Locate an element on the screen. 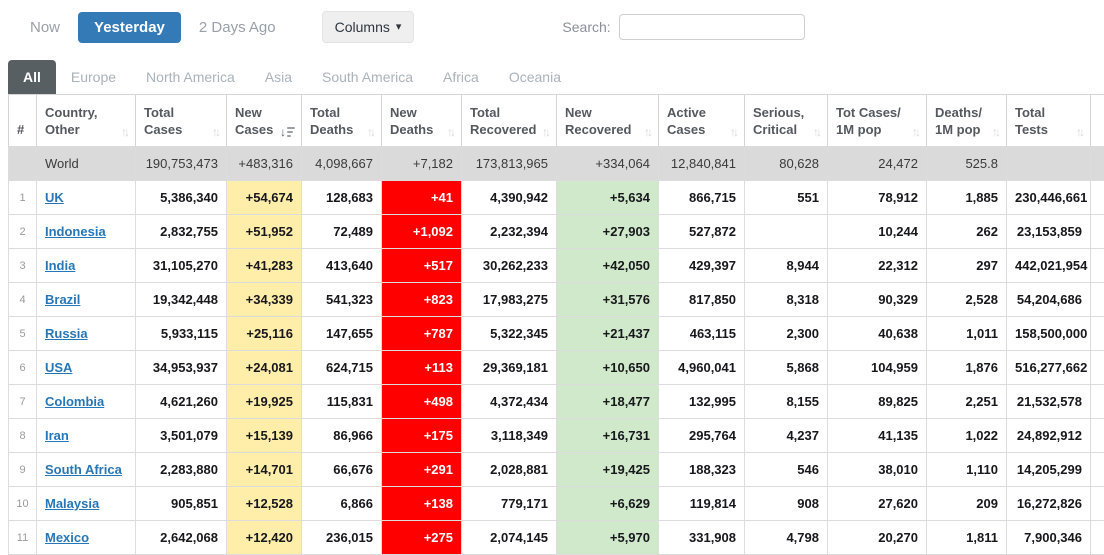 Image resolution: width=1104 pixels, height=555 pixels. value-cell: 413,640 is located at coordinates (342, 266).